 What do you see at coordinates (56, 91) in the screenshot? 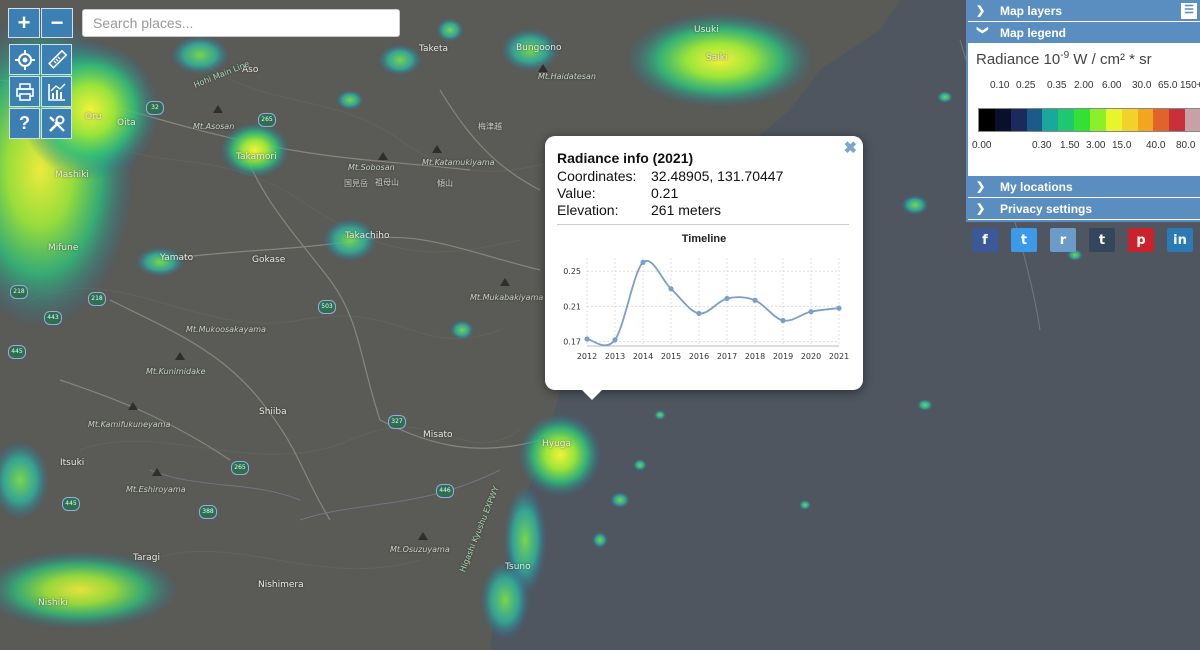
I see `statistics-button` at bounding box center [56, 91].